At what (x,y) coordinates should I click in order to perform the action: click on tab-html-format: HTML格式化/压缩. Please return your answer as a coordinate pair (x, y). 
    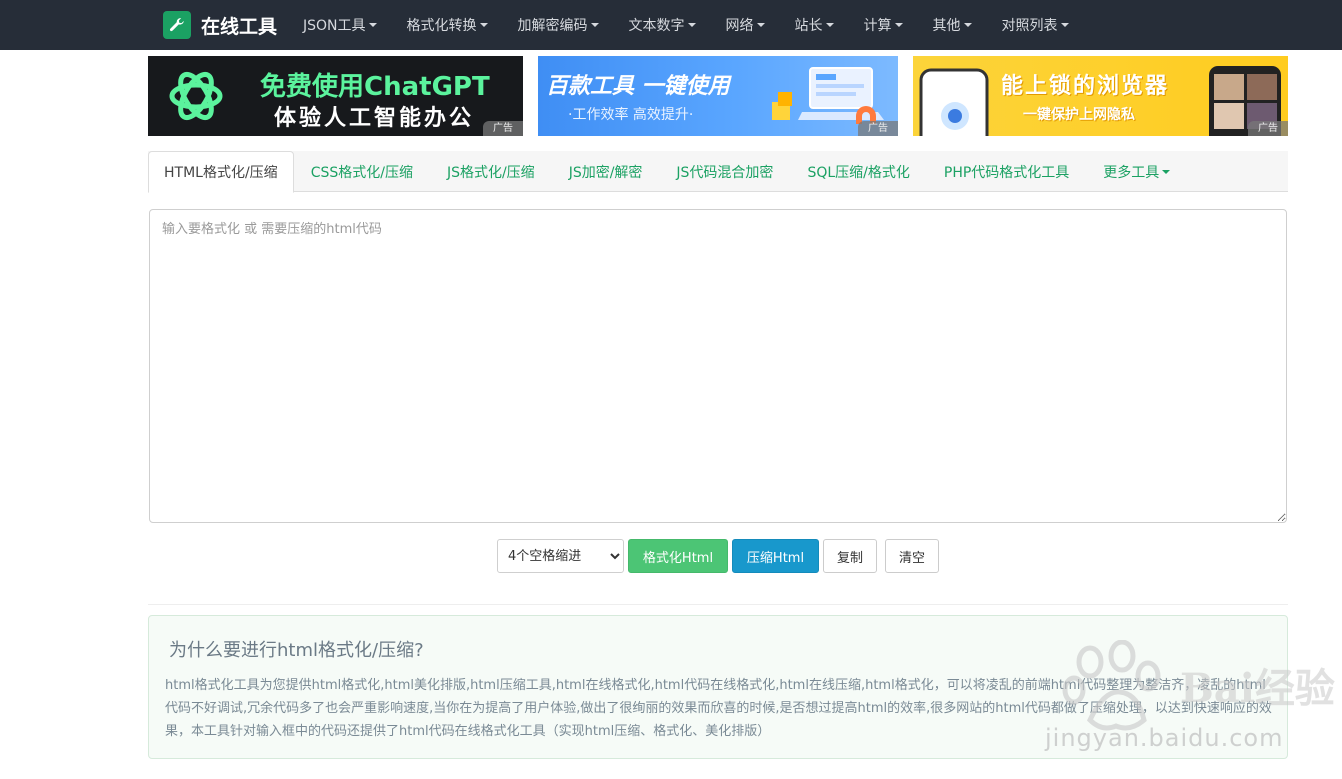
    Looking at the image, I should click on (221, 172).